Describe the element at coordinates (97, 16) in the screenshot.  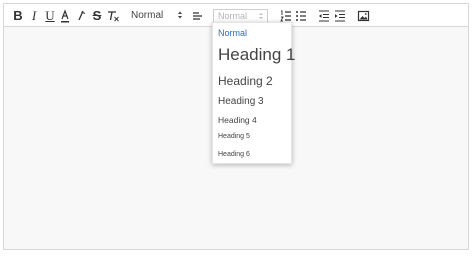
I see `strikethrough-button: S` at that location.